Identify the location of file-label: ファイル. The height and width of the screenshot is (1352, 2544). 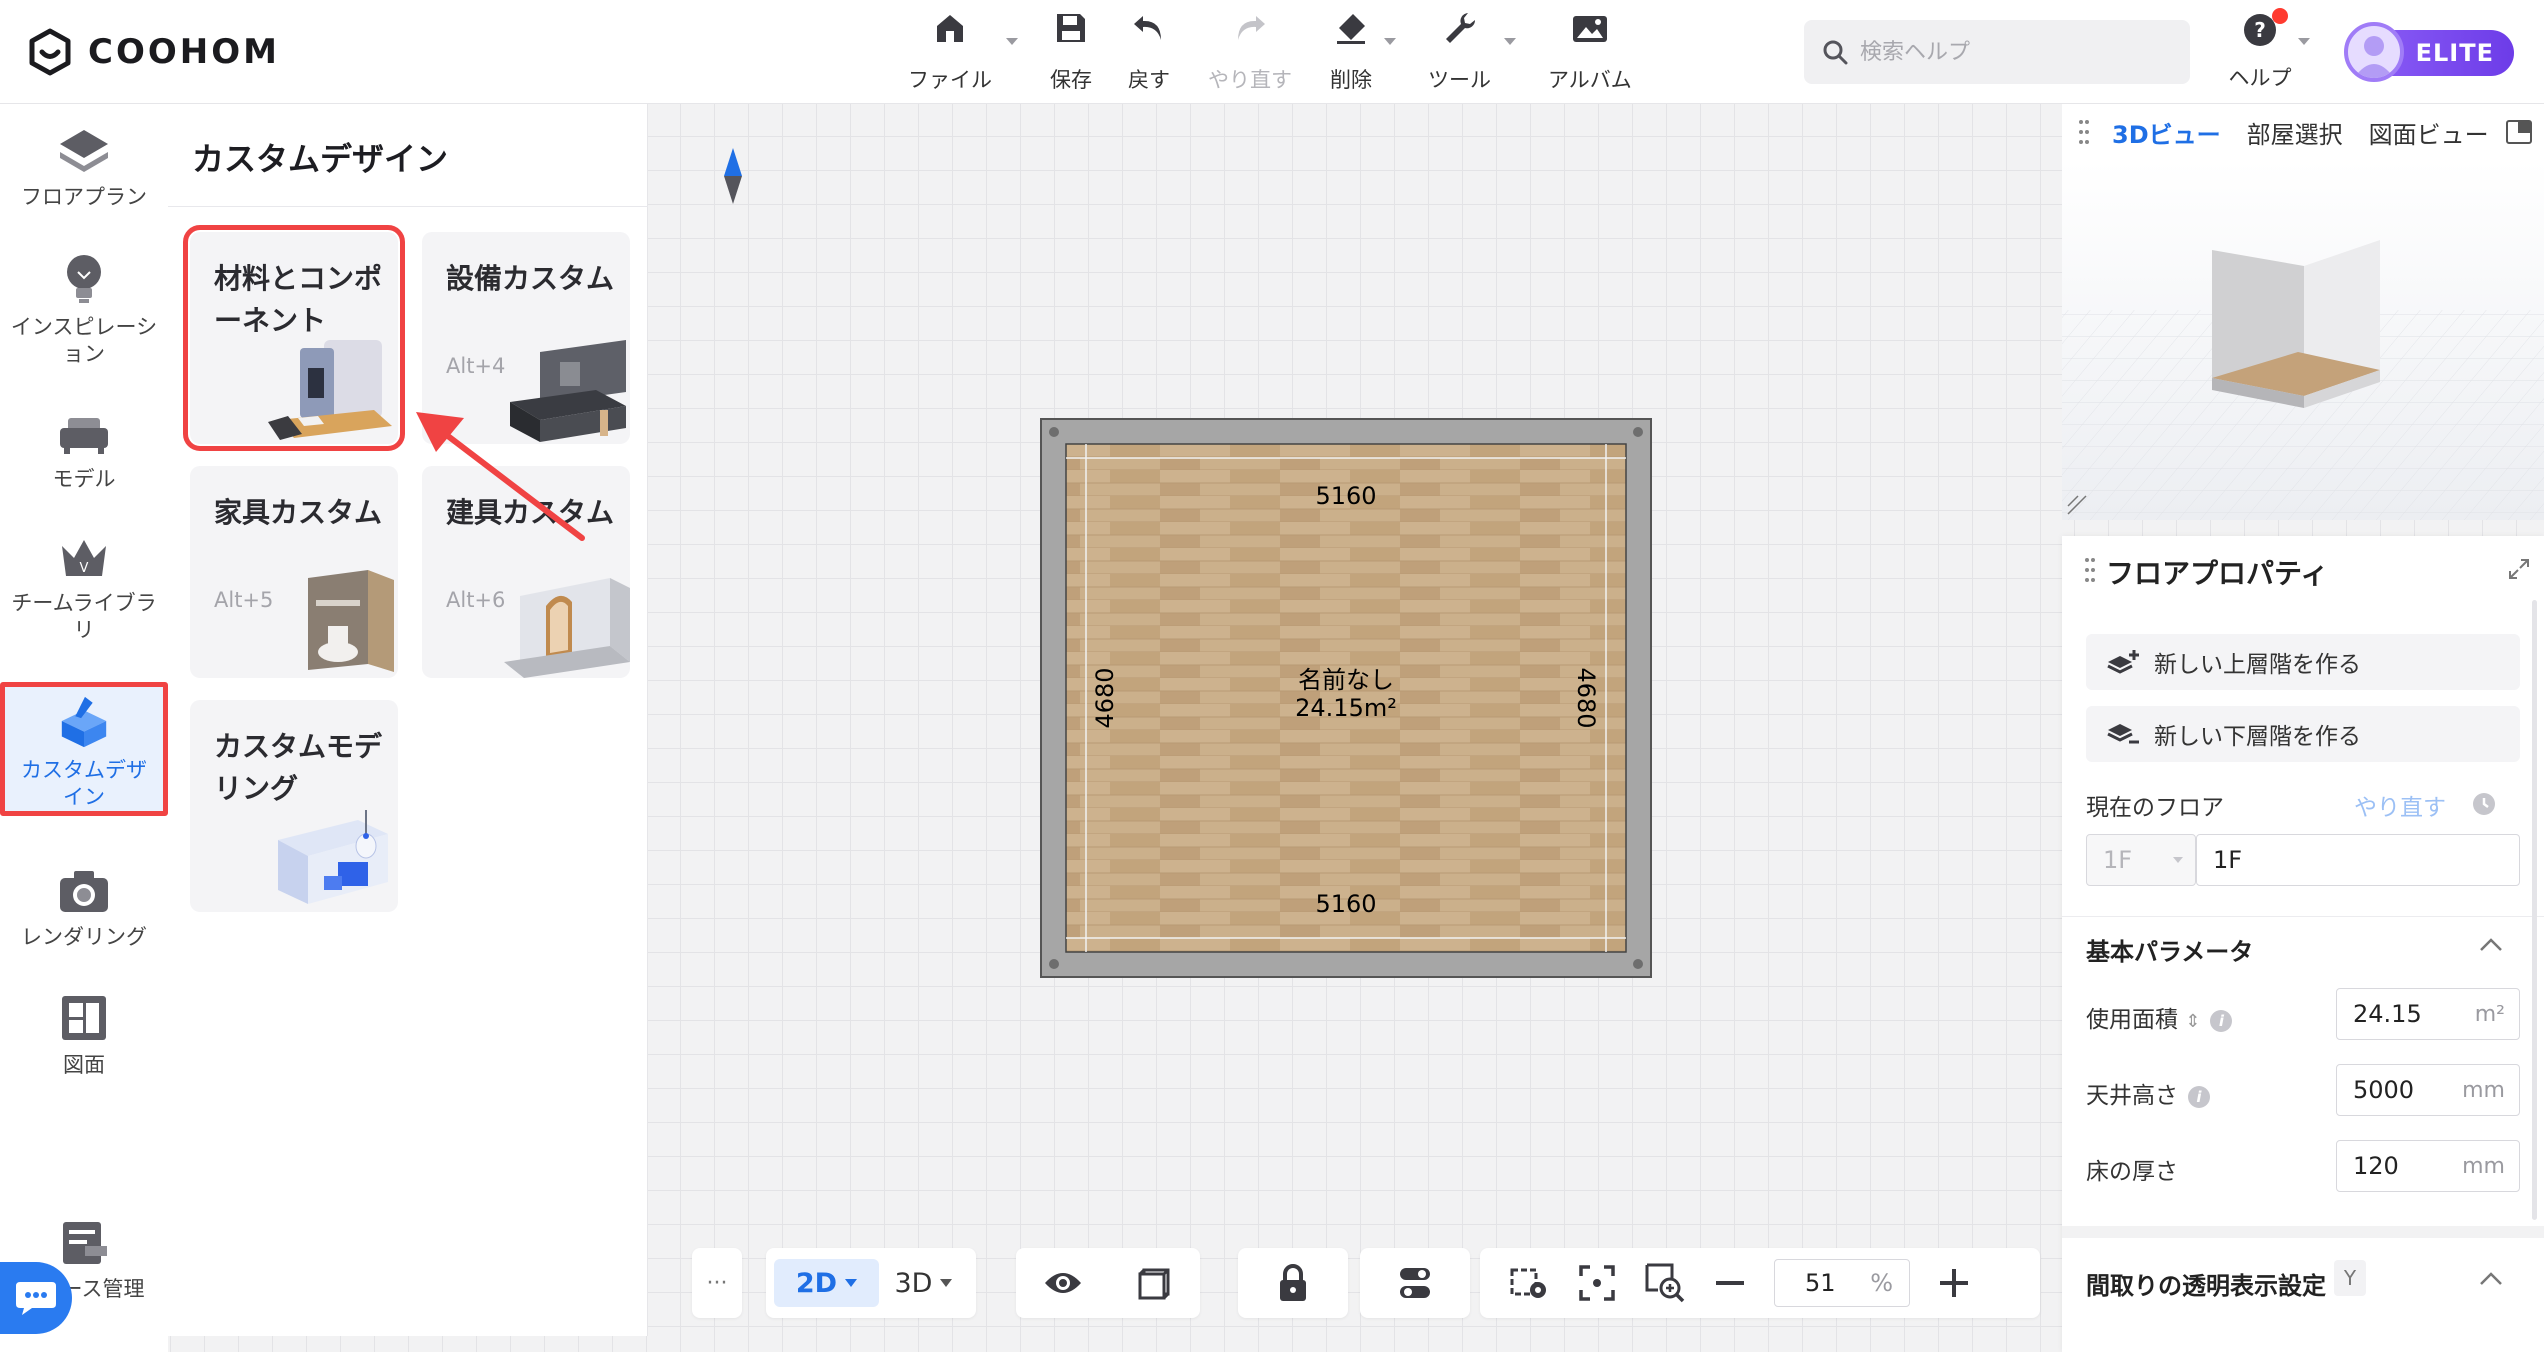
(950, 80).